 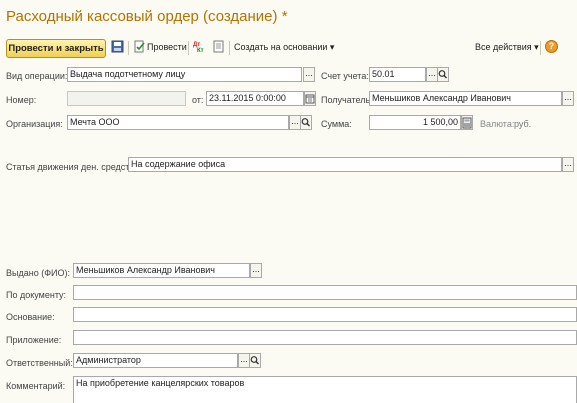 I want to click on number-label: Номер:, so click(x=21, y=100).